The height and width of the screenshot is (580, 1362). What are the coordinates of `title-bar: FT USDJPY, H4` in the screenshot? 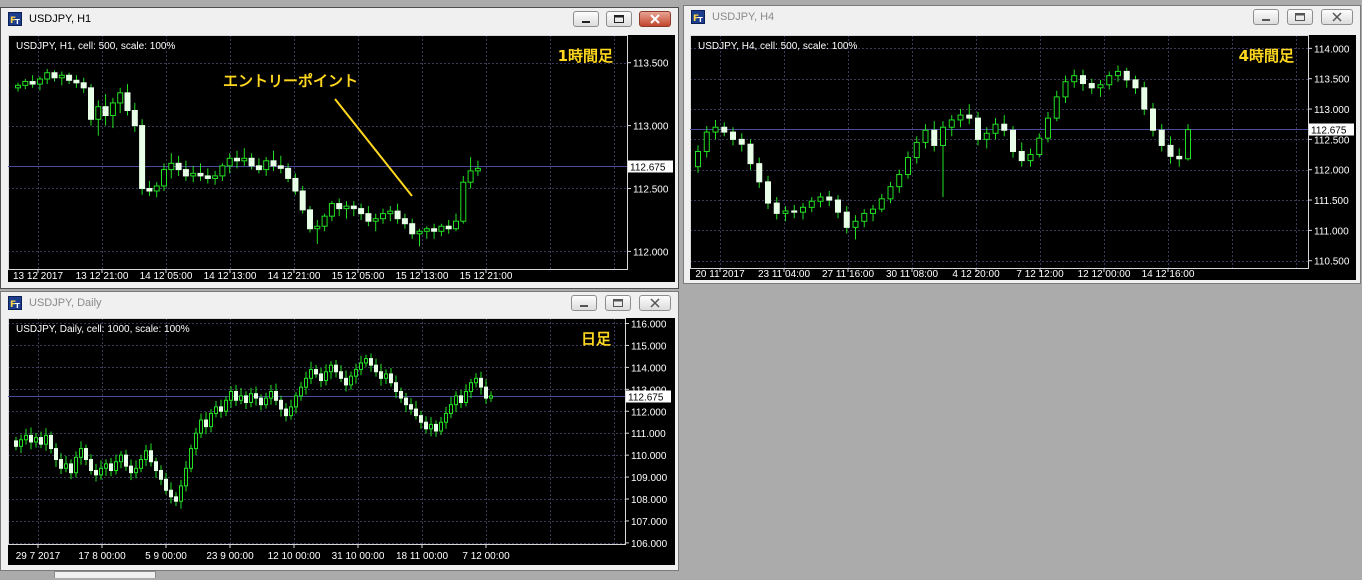 It's located at (1022, 17).